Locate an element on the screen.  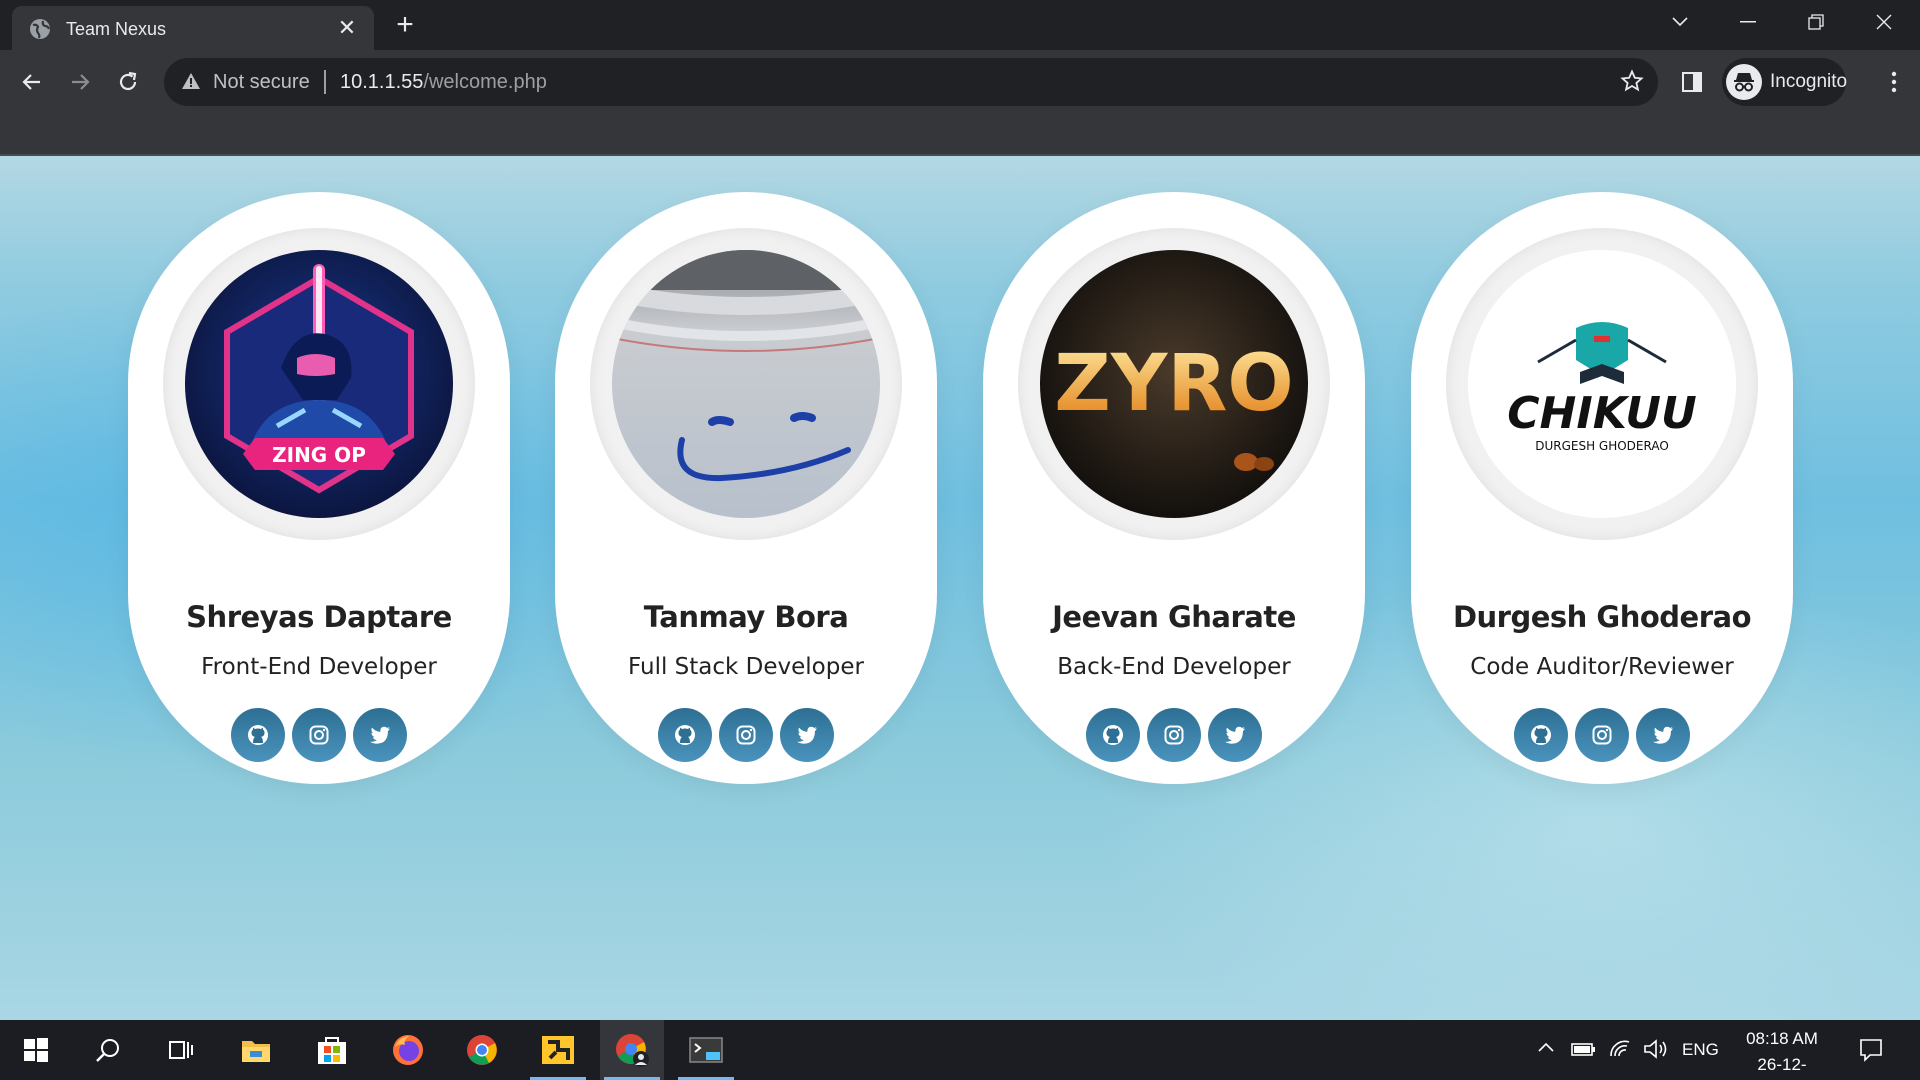
search-icon is located at coordinates (108, 1050).